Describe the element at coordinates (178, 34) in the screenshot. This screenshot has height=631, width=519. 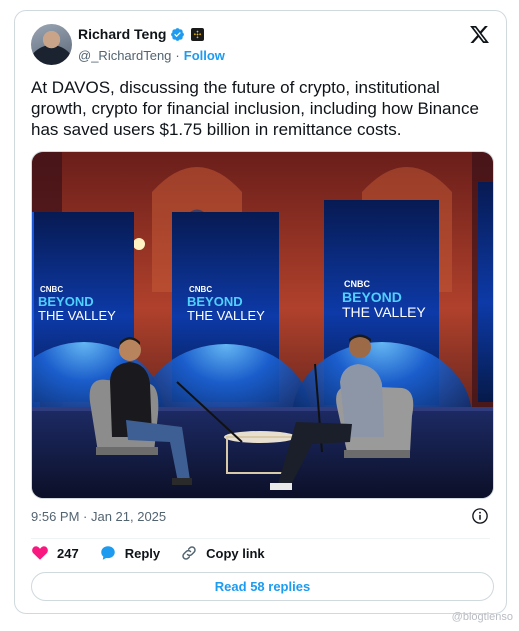
I see `verified-badge-icon` at that location.